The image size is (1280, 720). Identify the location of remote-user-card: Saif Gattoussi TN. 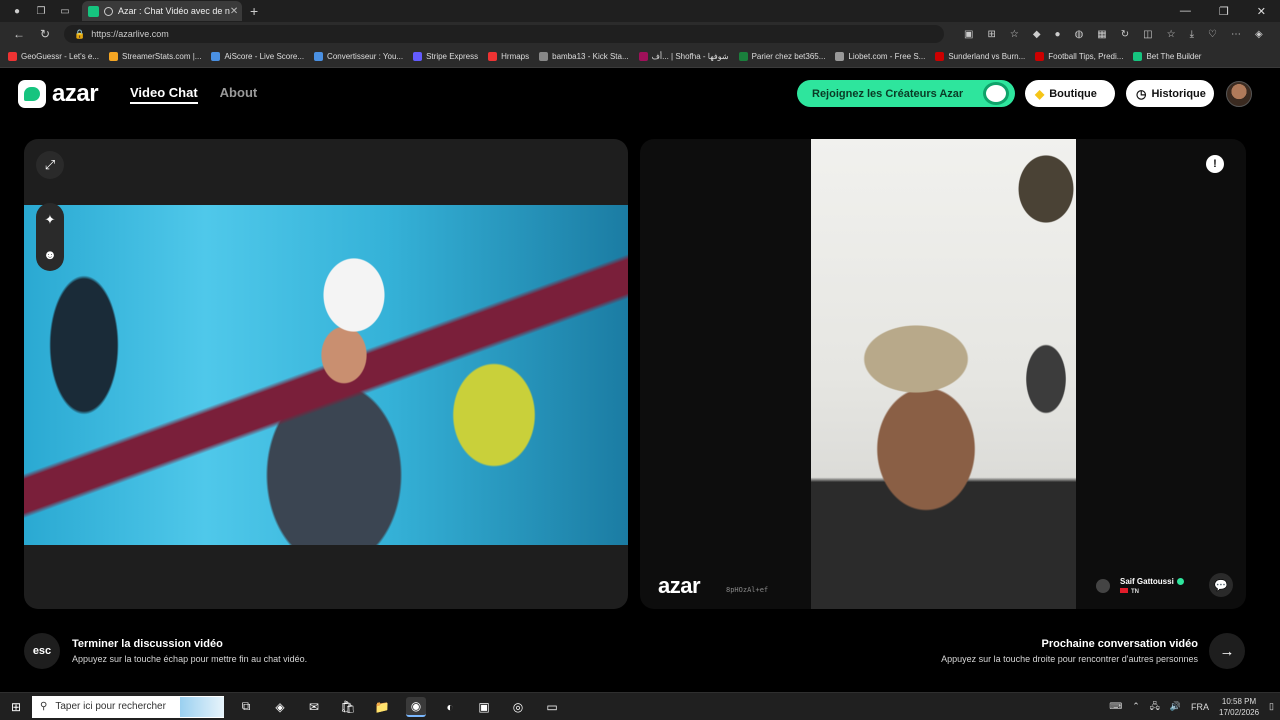
(1146, 586).